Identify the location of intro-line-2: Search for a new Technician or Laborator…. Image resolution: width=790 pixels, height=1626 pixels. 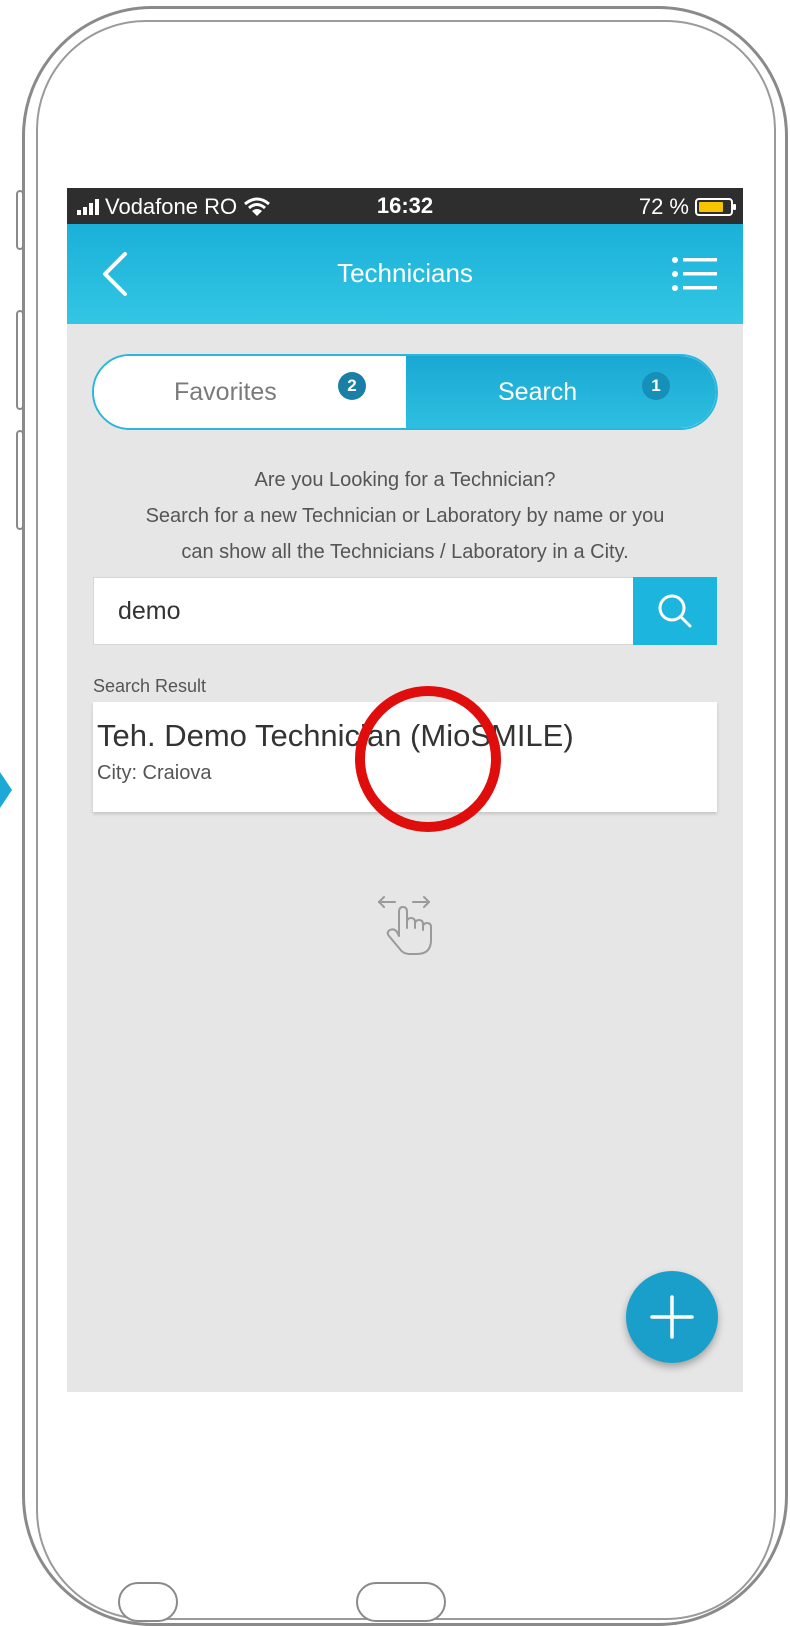
(405, 516).